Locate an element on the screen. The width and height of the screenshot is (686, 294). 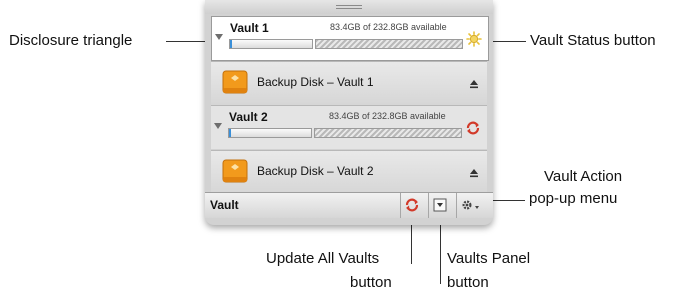
update-all-vaults-button is located at coordinates (411, 205).